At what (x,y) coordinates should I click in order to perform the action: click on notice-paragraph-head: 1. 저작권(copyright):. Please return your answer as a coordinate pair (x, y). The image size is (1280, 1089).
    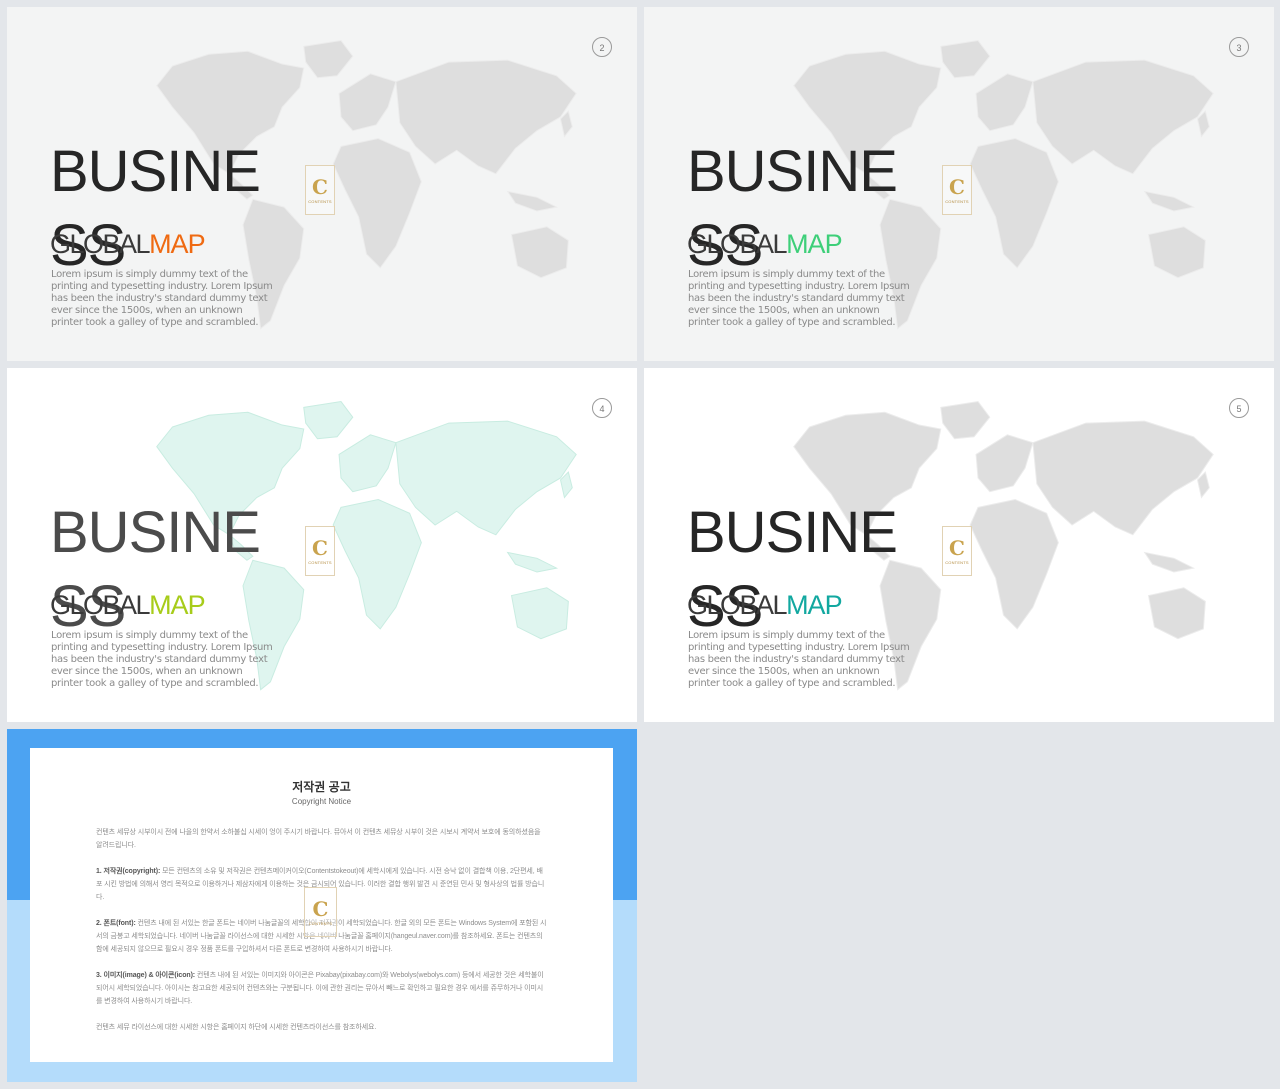
    Looking at the image, I should click on (128, 871).